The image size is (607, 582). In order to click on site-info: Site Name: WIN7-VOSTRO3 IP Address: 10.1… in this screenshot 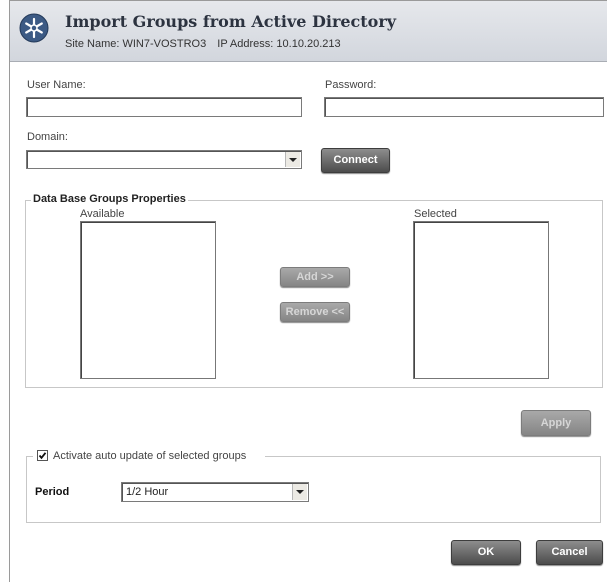, I will do `click(203, 44)`.